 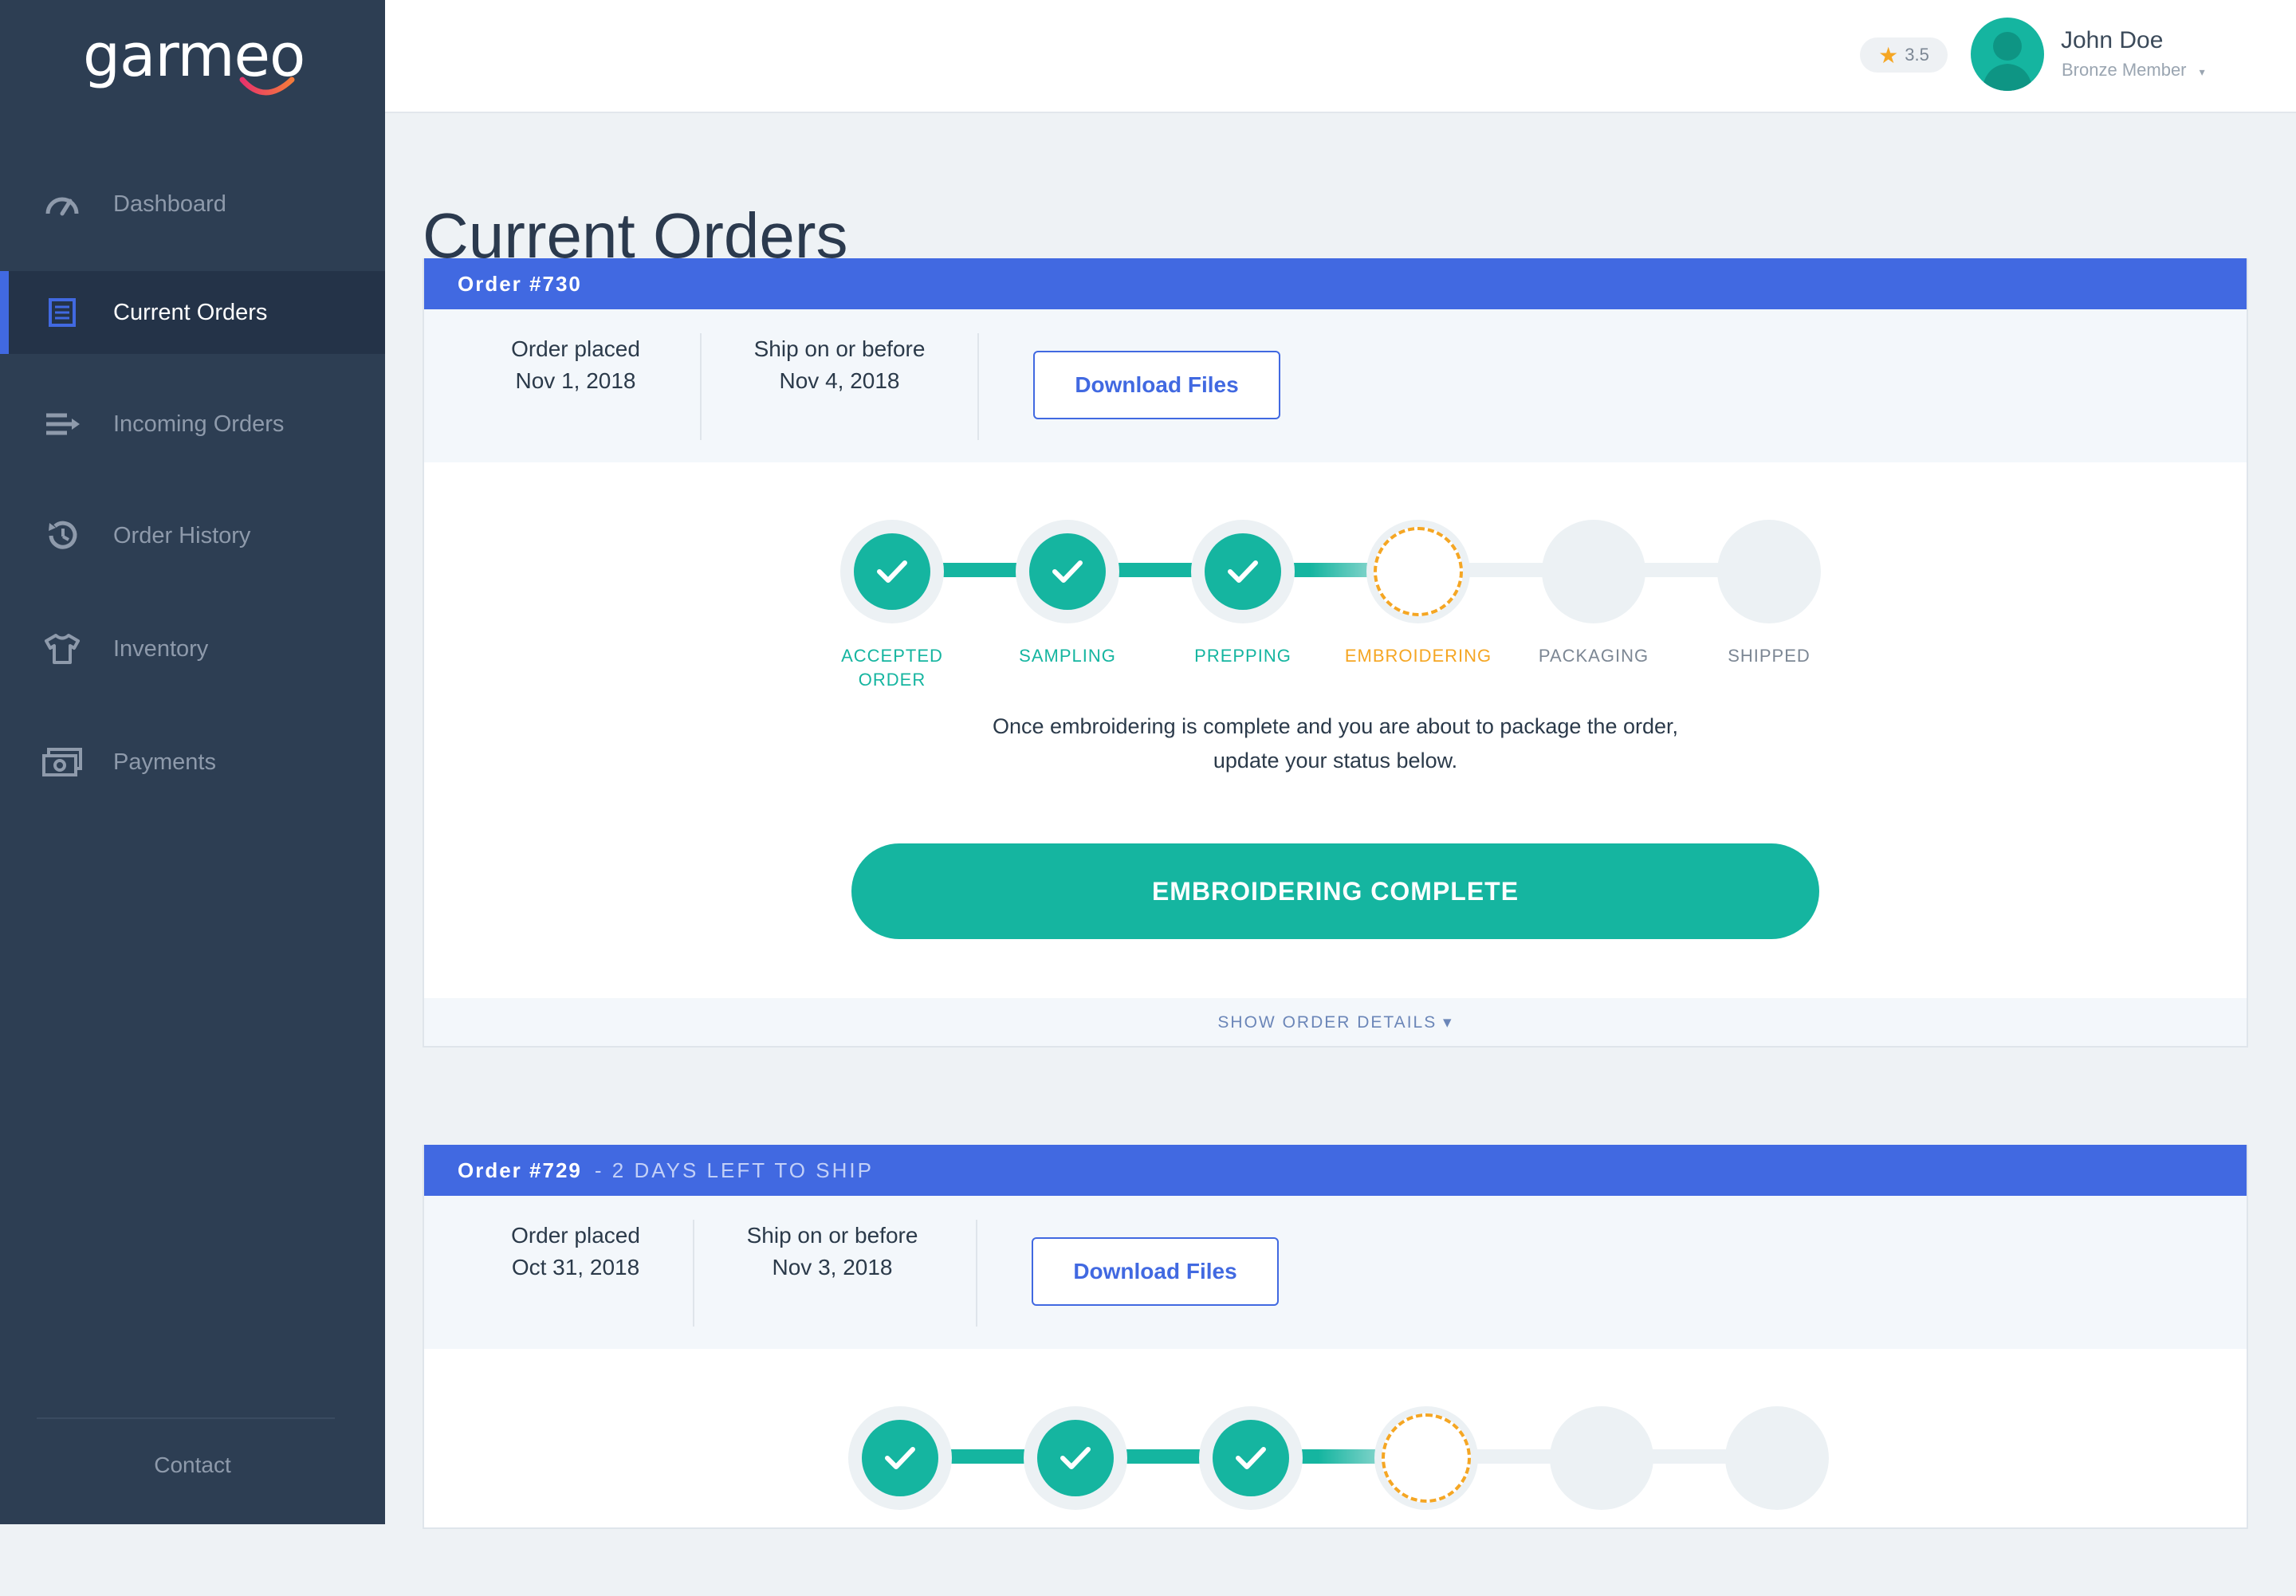 What do you see at coordinates (833, 1267) in the screenshot?
I see `ship-by-date: Nov 3, 2018` at bounding box center [833, 1267].